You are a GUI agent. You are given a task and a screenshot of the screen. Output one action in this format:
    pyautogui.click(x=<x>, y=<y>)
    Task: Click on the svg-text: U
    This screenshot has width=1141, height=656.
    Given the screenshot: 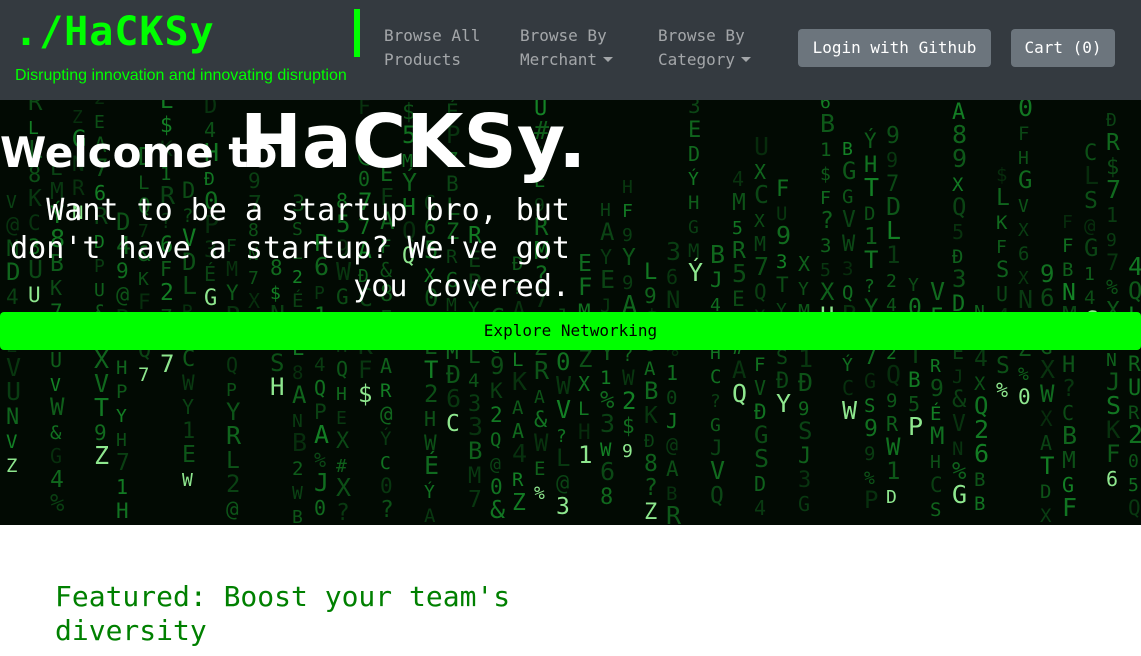 What is the action you would take?
    pyautogui.click(x=1002, y=294)
    